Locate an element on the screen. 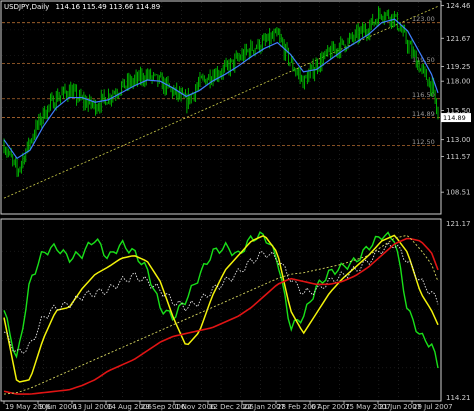 The height and width of the screenshot is (411, 474). oscillator-top-label: 121.17 is located at coordinates (458, 224).